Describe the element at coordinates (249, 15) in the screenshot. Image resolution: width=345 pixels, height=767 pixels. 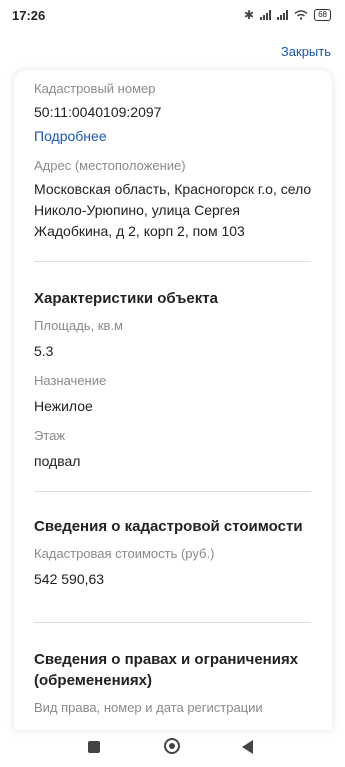
I see `bluetooth-icon: ✱` at that location.